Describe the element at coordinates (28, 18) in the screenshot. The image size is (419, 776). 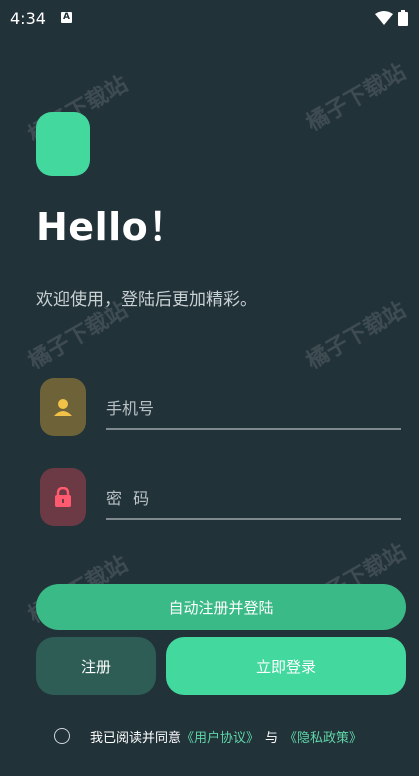
I see `status-time: 4:34` at that location.